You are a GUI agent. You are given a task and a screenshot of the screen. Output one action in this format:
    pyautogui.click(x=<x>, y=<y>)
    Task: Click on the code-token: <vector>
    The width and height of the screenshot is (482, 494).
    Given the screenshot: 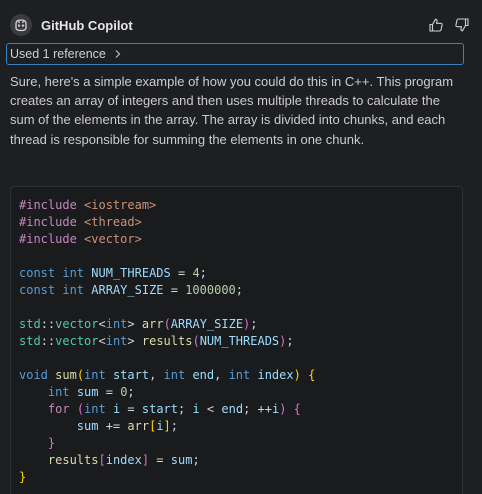 What is the action you would take?
    pyautogui.click(x=113, y=239)
    